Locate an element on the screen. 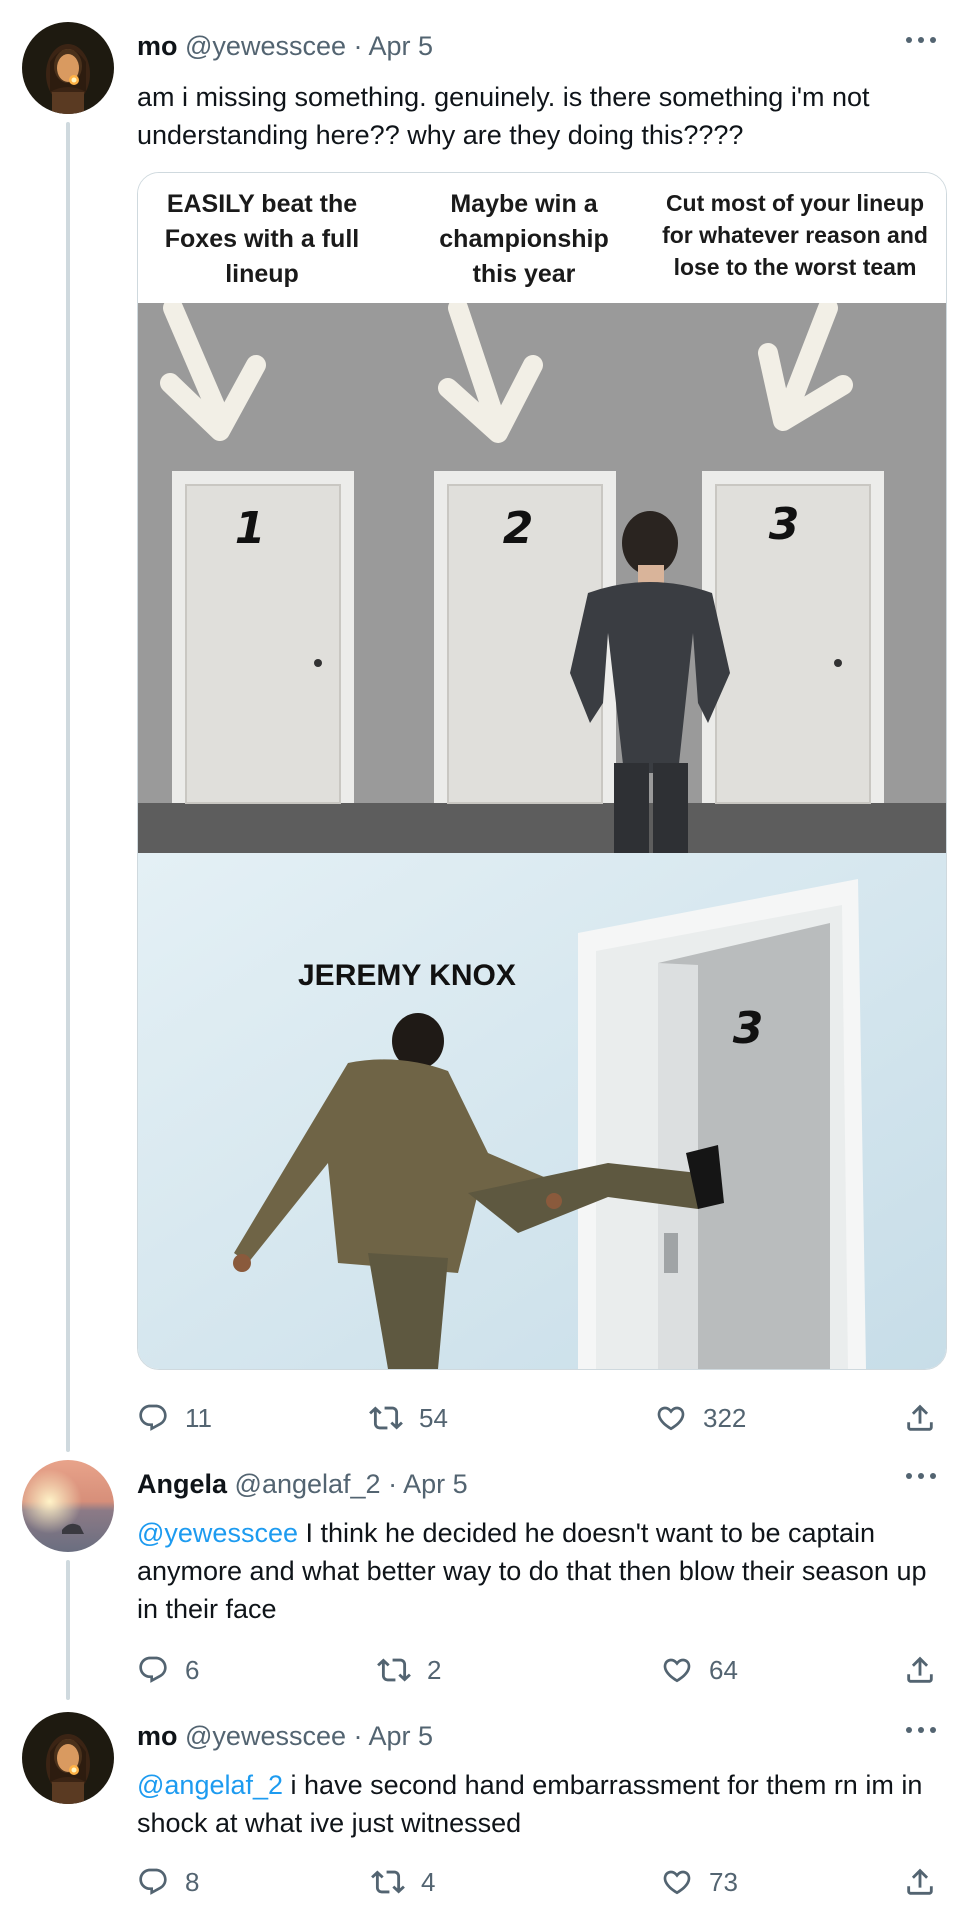 The height and width of the screenshot is (1920, 969). retweet-button: 4 is located at coordinates (403, 1882).